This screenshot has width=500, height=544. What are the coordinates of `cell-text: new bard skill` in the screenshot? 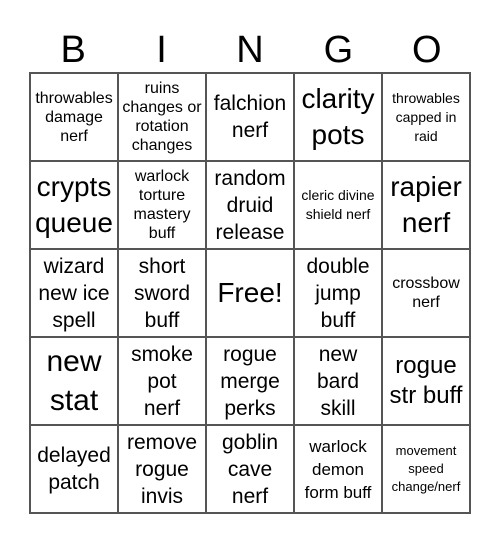 It's located at (338, 381).